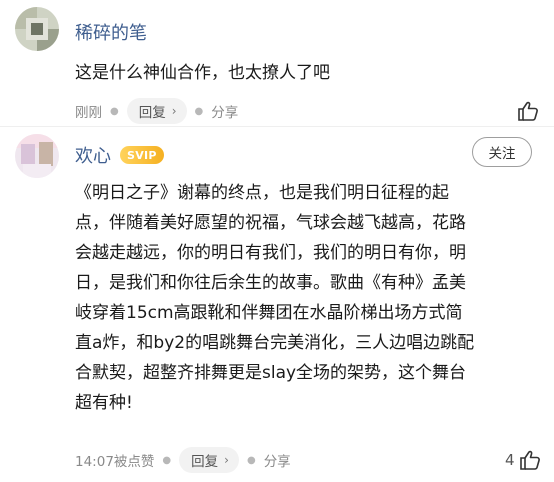  I want to click on like-button, so click(528, 111).